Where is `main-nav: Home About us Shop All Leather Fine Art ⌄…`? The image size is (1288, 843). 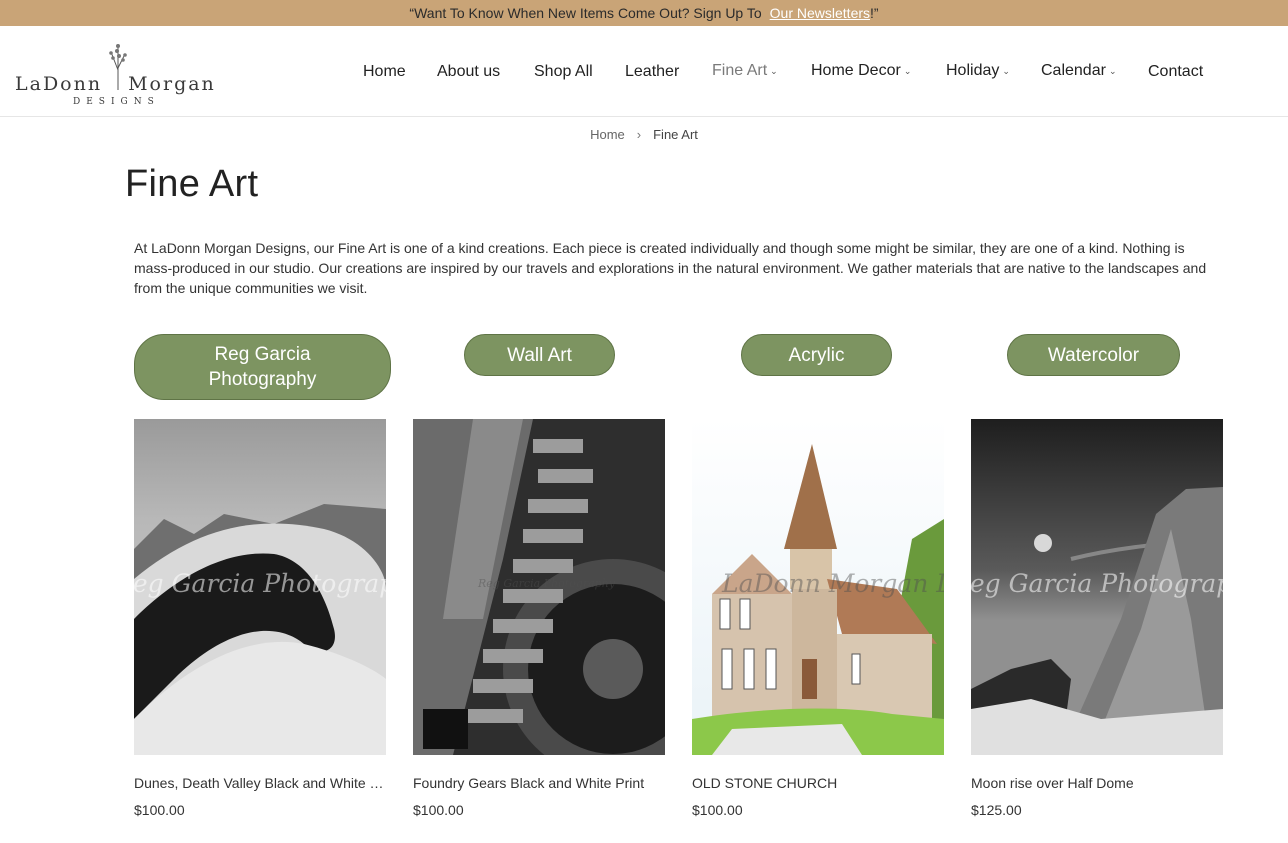 main-nav: Home About us Shop All Leather Fine Art ⌄… is located at coordinates (644, 71).